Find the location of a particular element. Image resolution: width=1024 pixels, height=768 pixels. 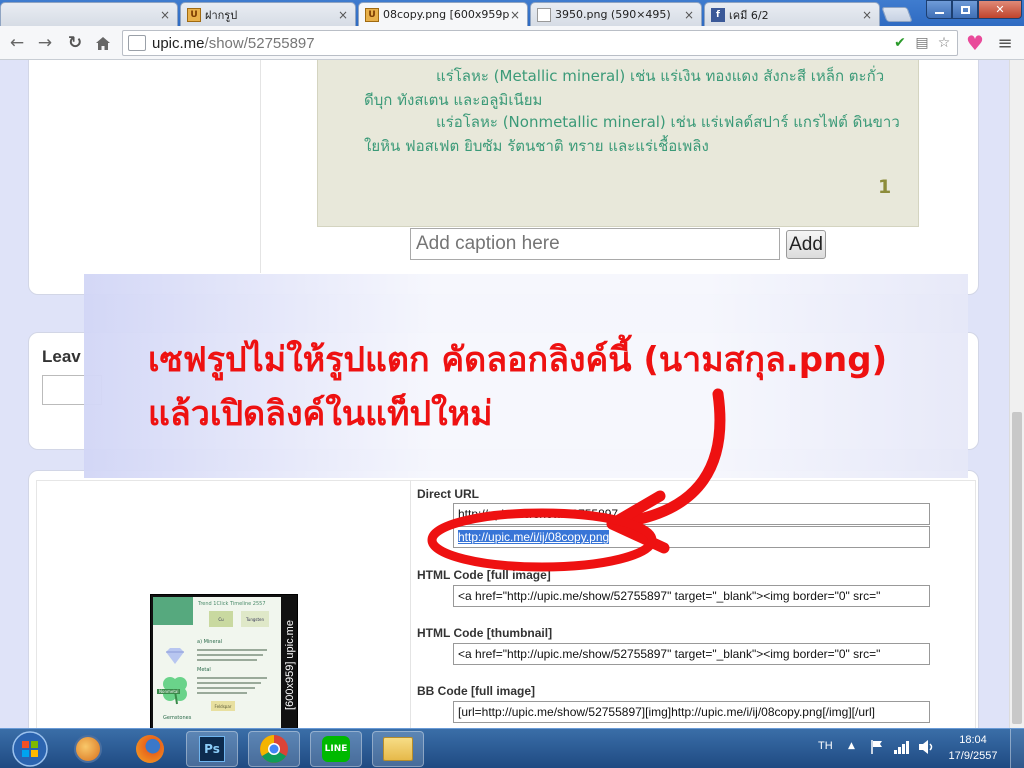

taskbar-chrome is located at coordinates (274, 749).